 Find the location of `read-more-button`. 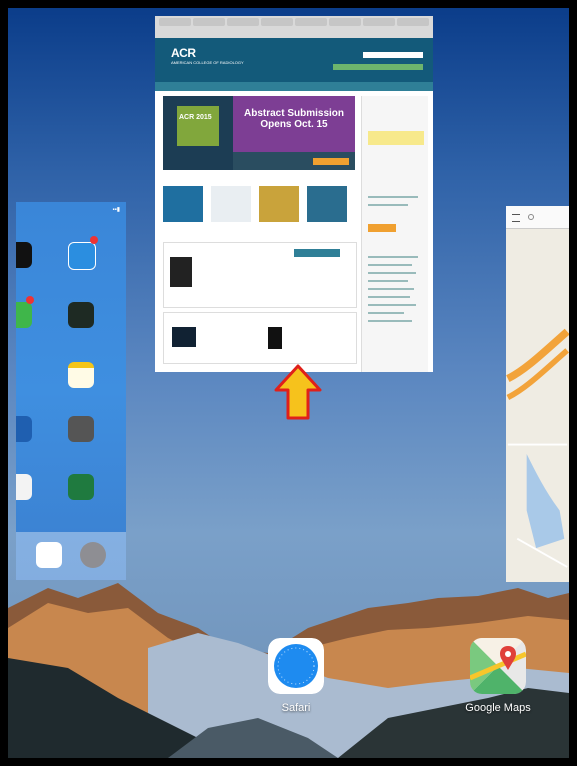

read-more-button is located at coordinates (317, 253).